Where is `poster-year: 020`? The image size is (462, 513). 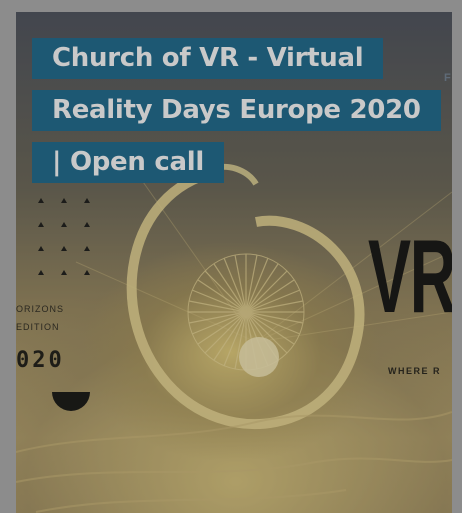
poster-year: 020 is located at coordinates (40, 360).